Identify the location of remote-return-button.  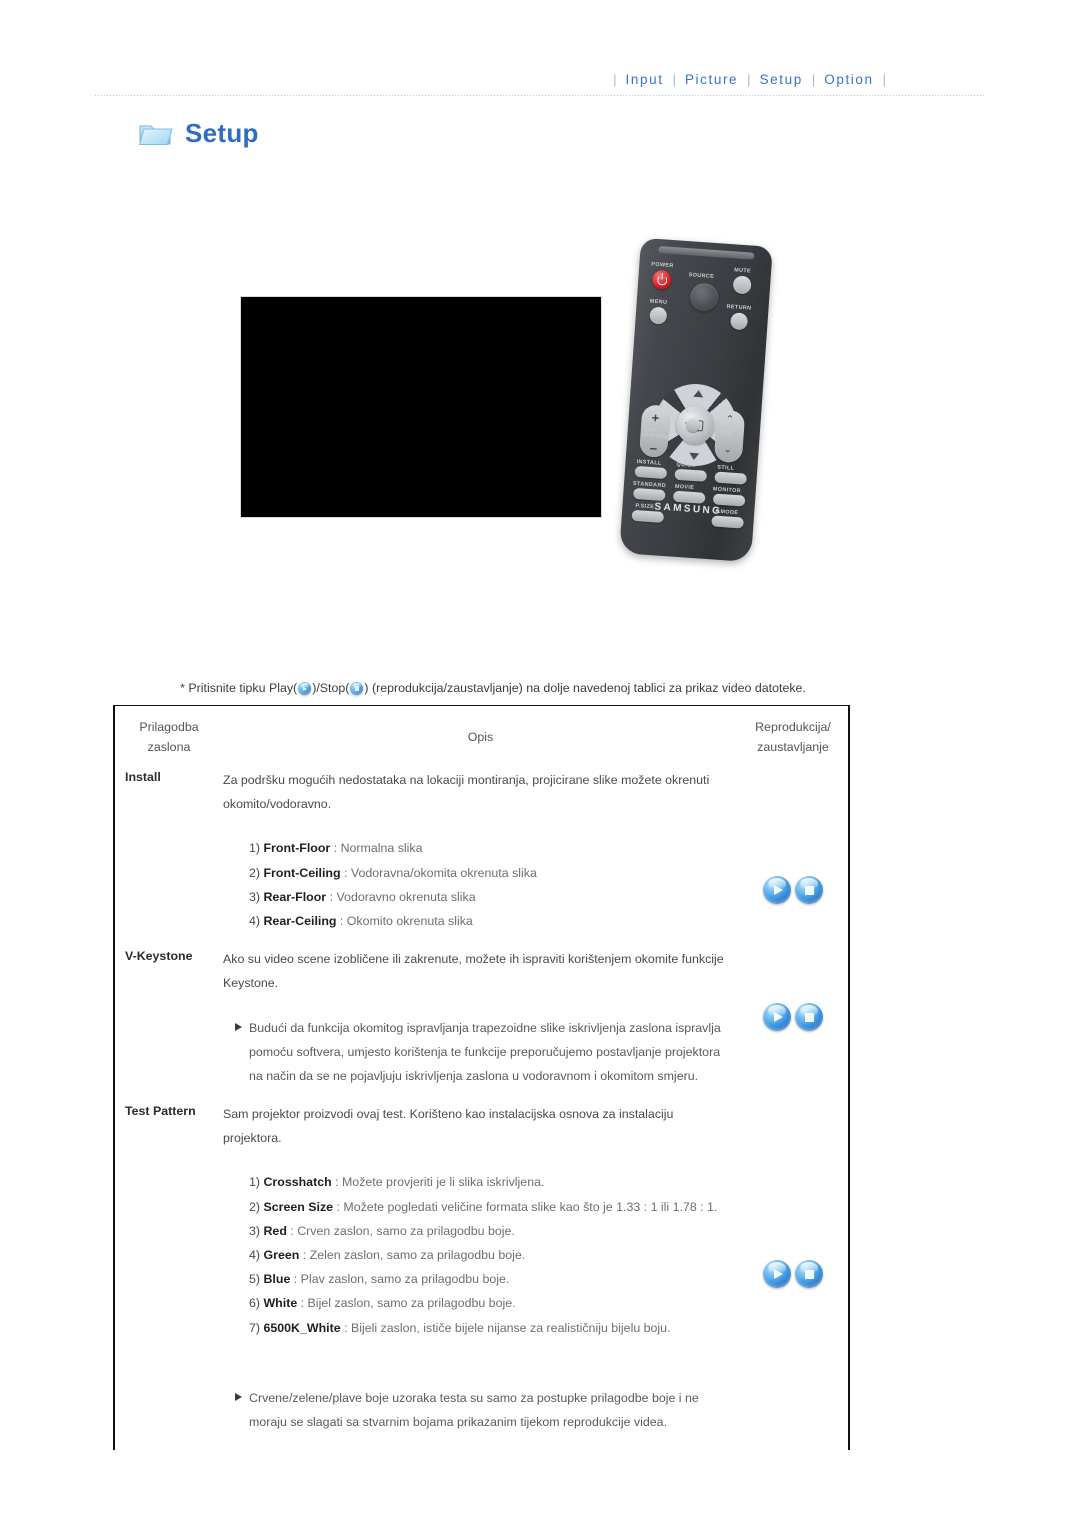
(739, 321).